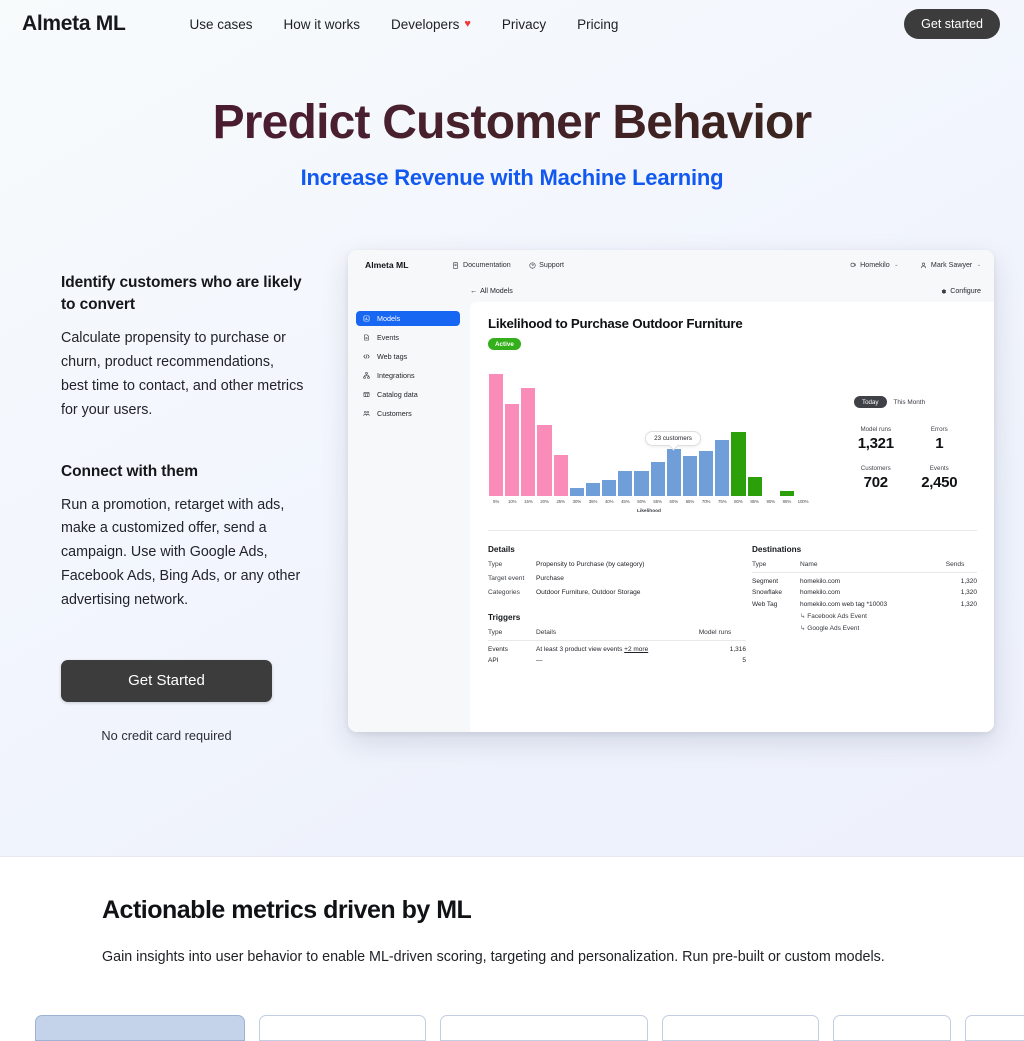  I want to click on cta-note: No credit card required, so click(166, 735).